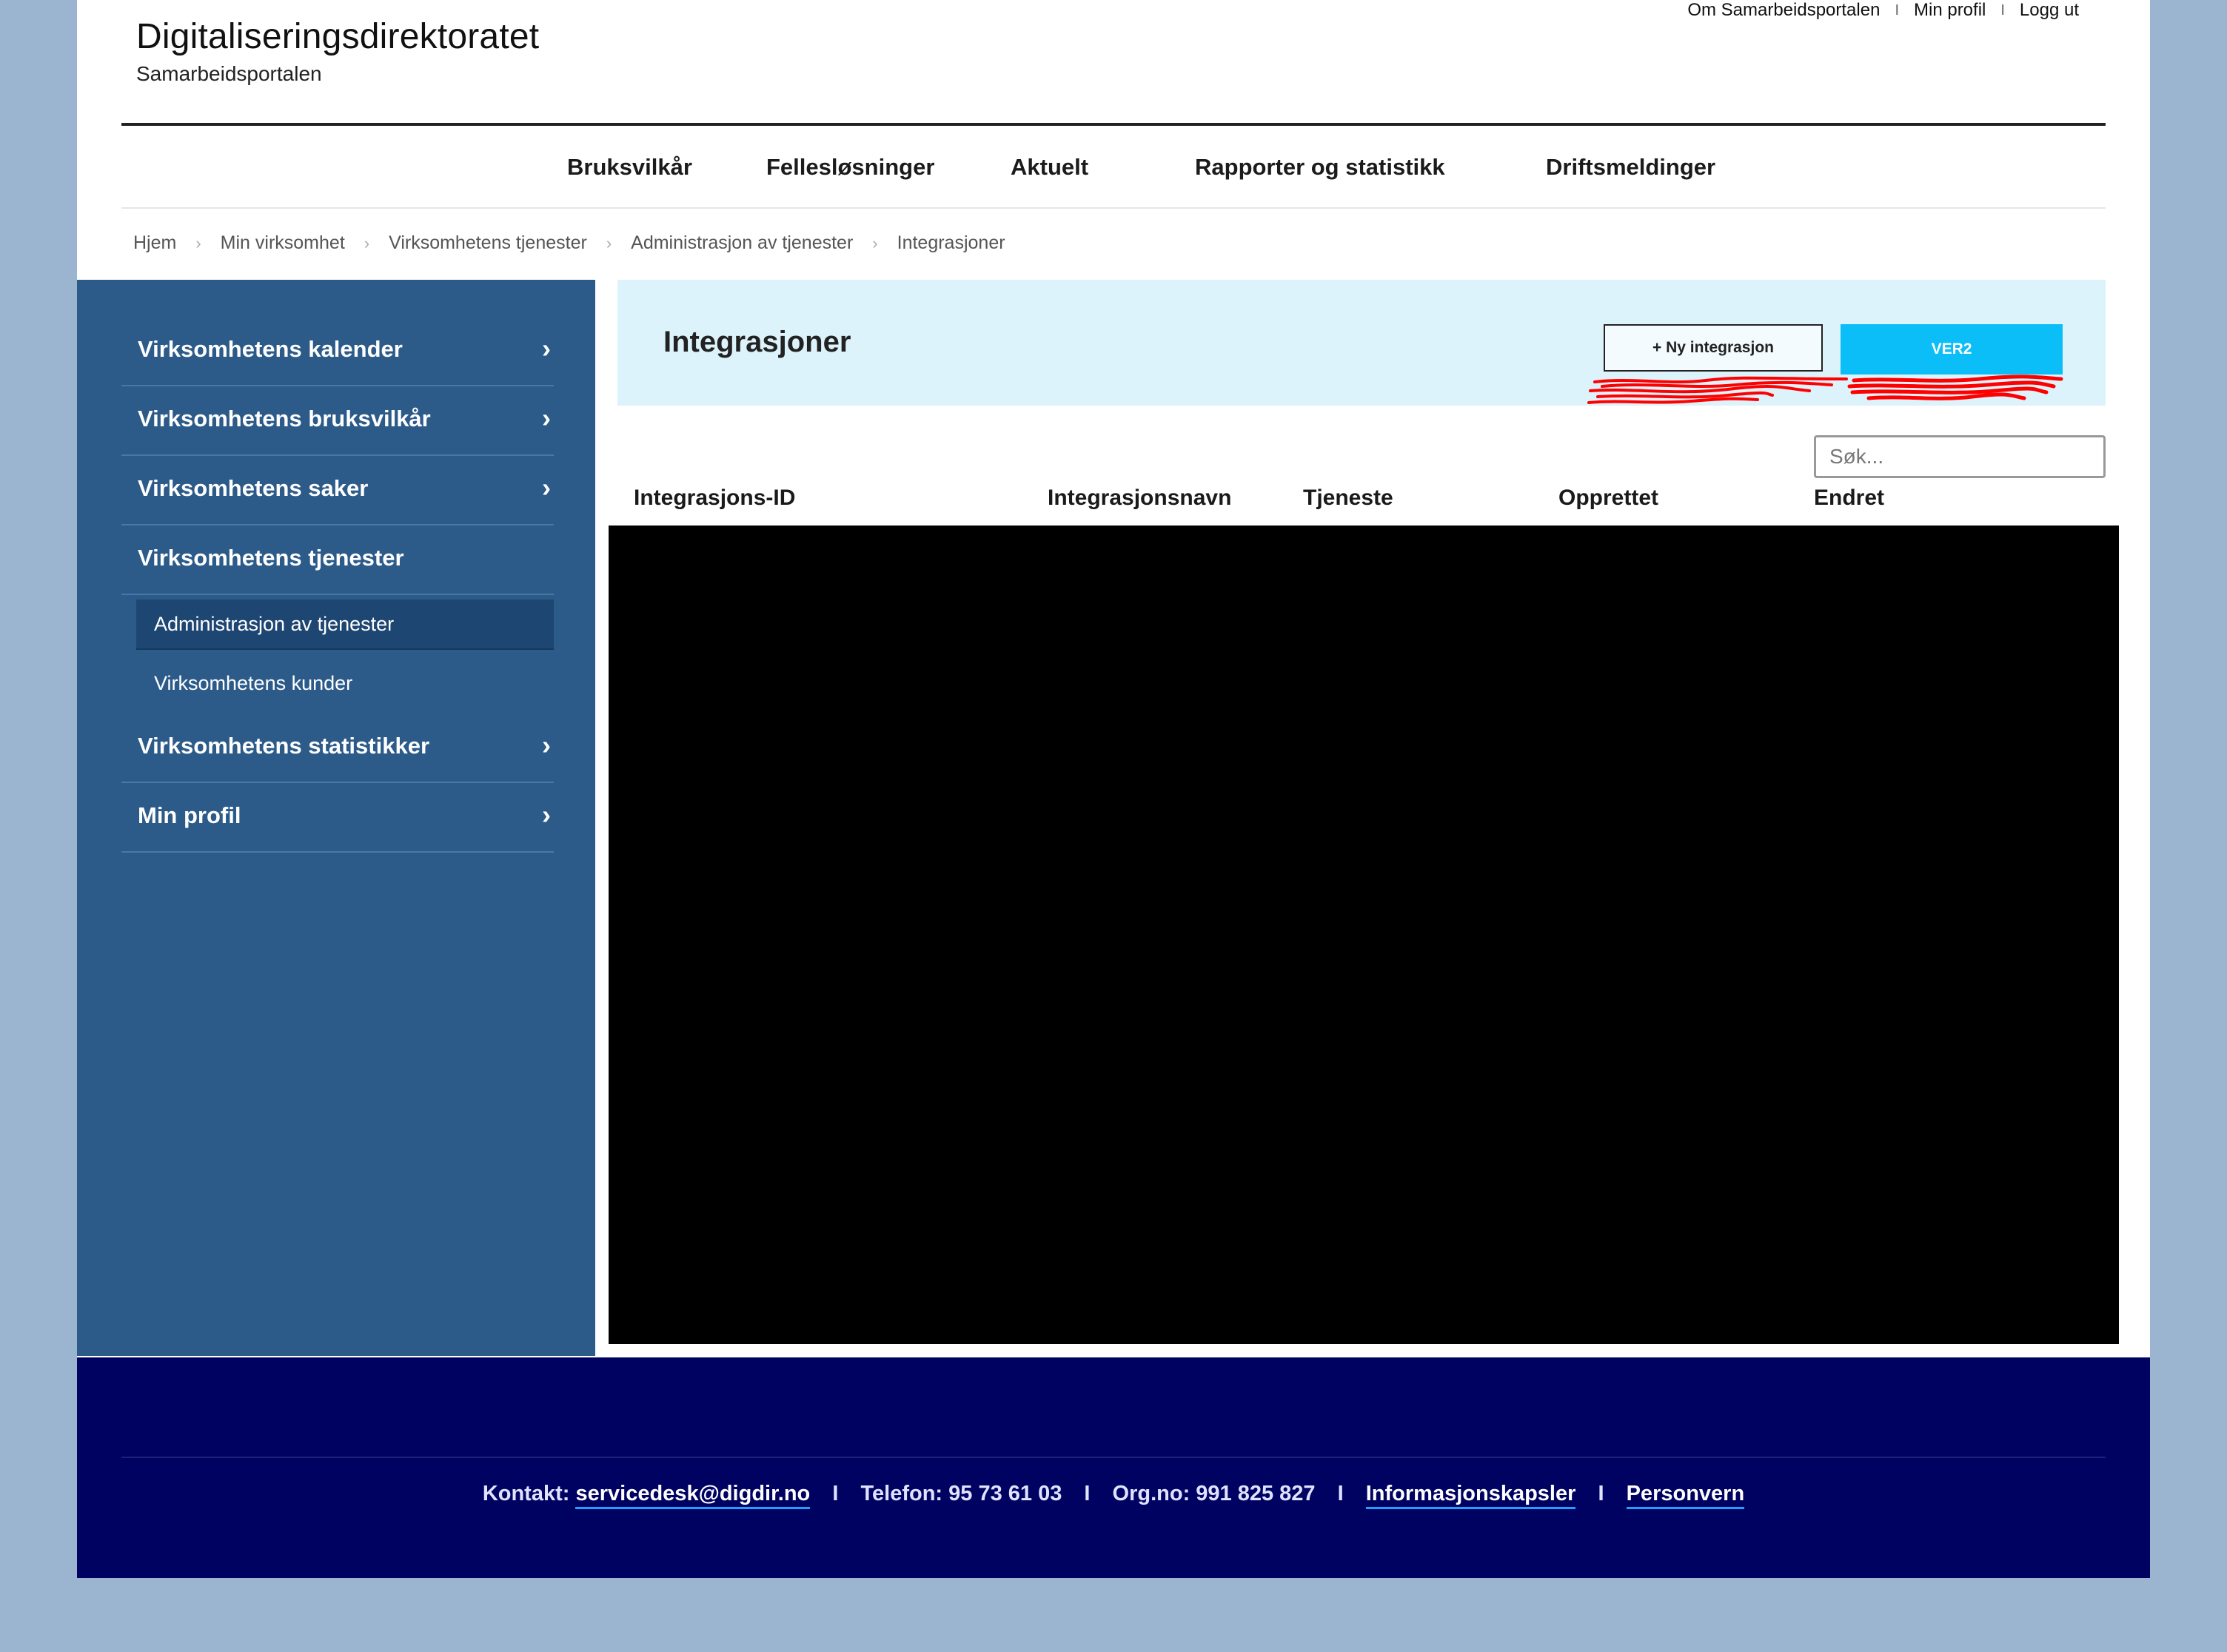 The image size is (2227, 1652). What do you see at coordinates (1320, 167) in the screenshot?
I see `nav-rapporter-og-statistikk: Rapporter og statistikk` at bounding box center [1320, 167].